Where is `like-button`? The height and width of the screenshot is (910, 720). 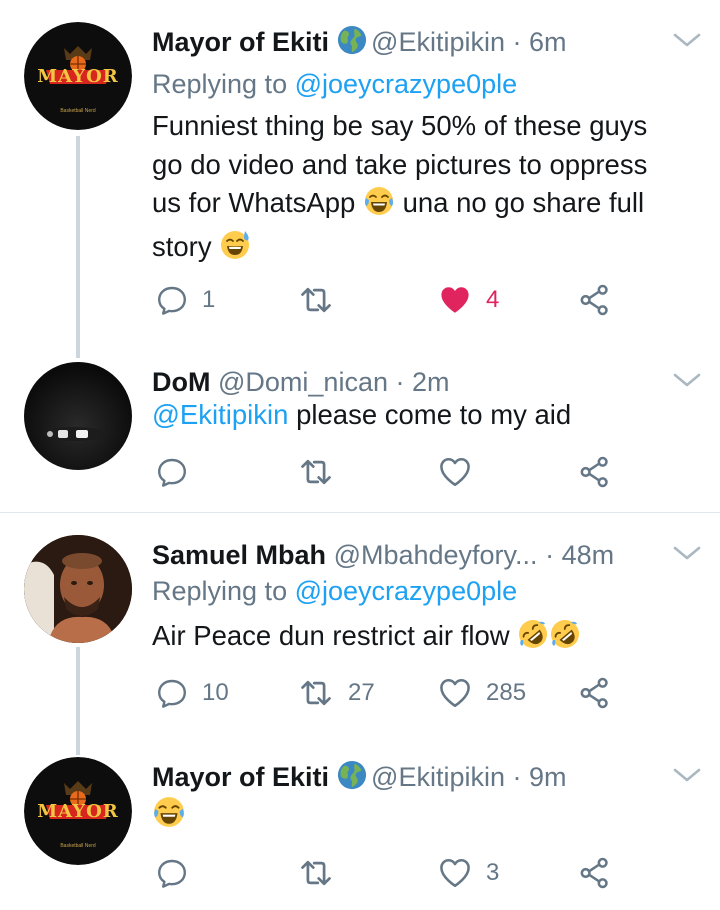
like-button is located at coordinates (462, 472).